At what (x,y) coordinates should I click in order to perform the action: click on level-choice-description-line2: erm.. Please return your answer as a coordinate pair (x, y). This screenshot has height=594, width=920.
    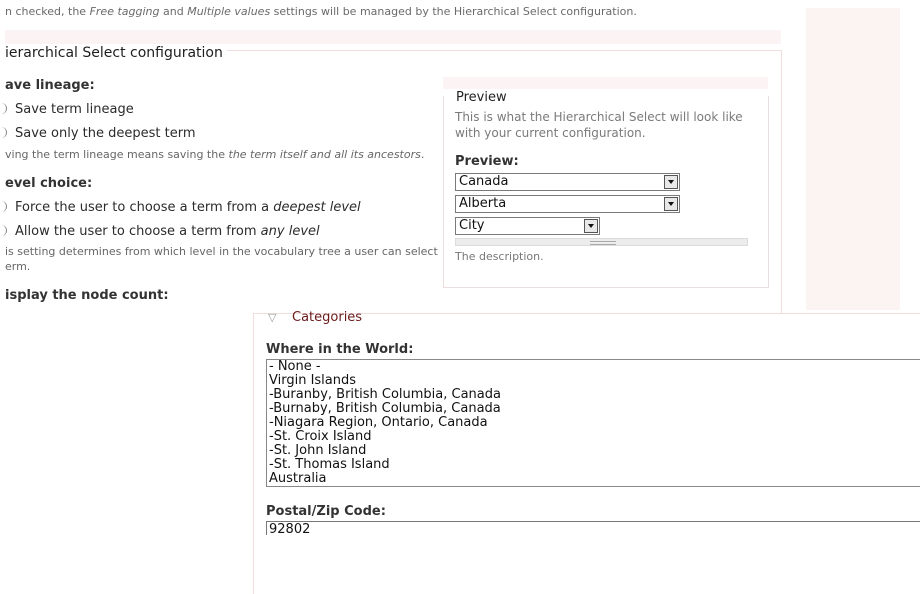
    Looking at the image, I should click on (18, 266).